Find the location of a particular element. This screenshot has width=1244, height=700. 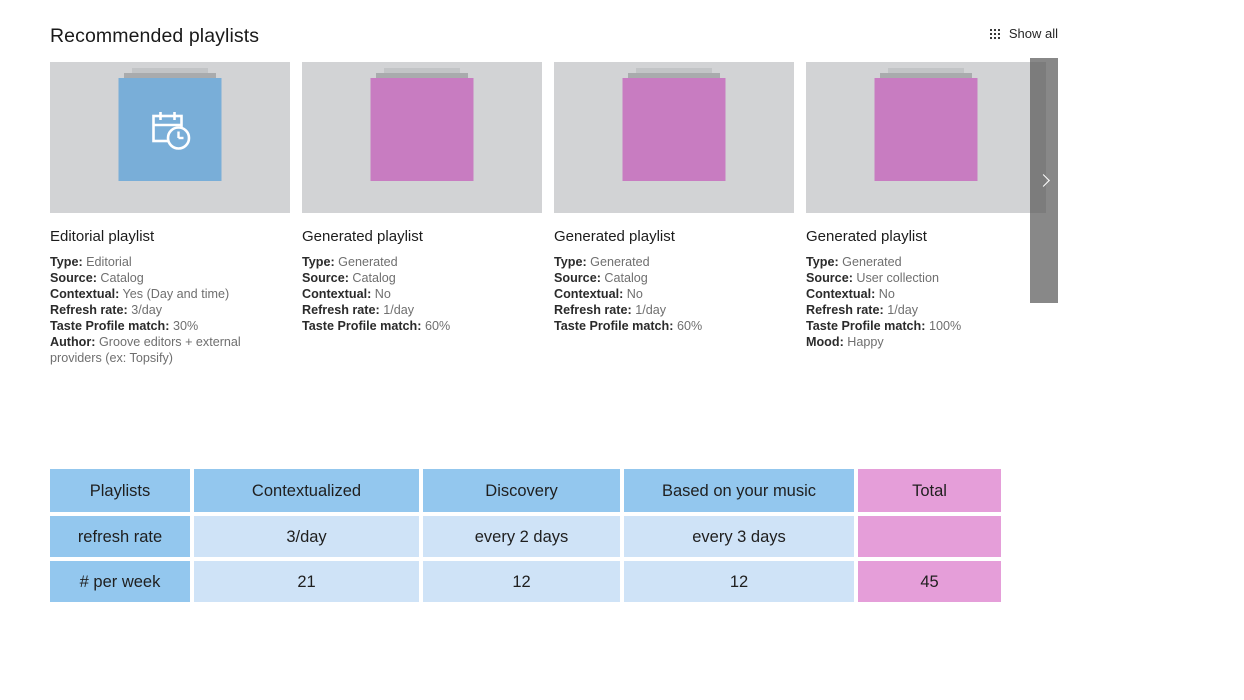

table-row: # per week 21 12 12 45 is located at coordinates (525, 581).